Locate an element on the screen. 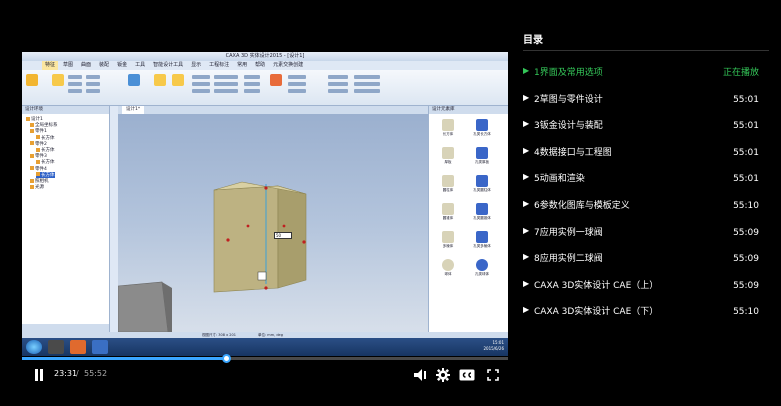 The width and height of the screenshot is (781, 406). app-menu-item: 常用 is located at coordinates (242, 65).